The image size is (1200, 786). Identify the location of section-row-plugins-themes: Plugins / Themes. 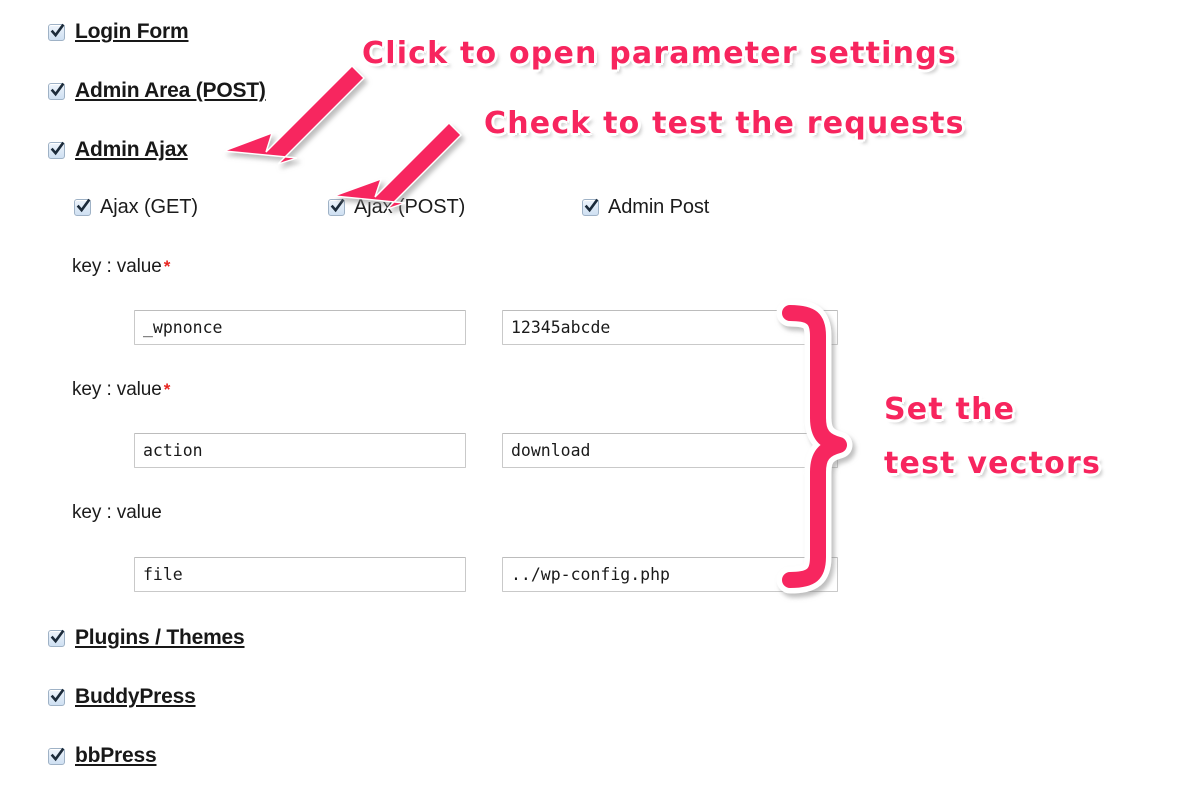
(146, 638).